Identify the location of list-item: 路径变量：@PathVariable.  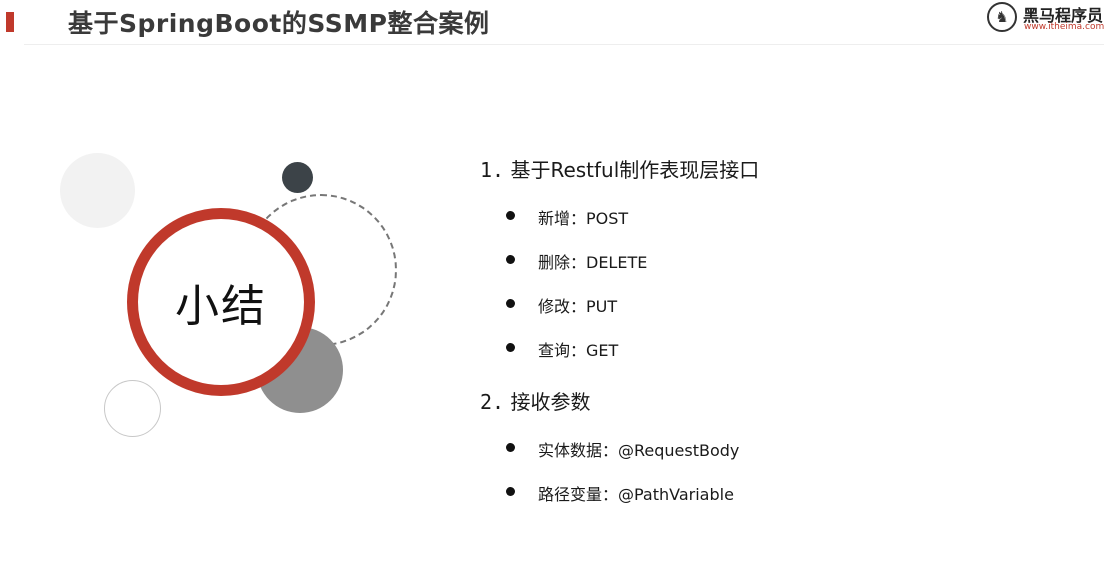
(620, 493).